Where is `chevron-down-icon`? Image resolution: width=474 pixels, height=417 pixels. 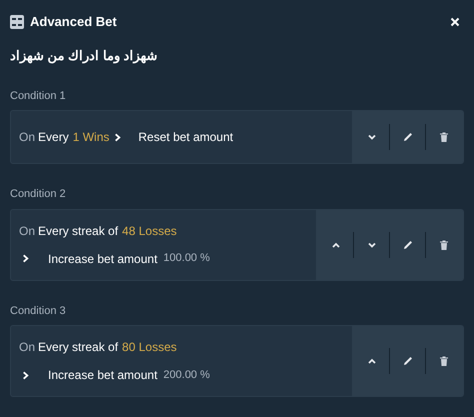 chevron-down-icon is located at coordinates (371, 137).